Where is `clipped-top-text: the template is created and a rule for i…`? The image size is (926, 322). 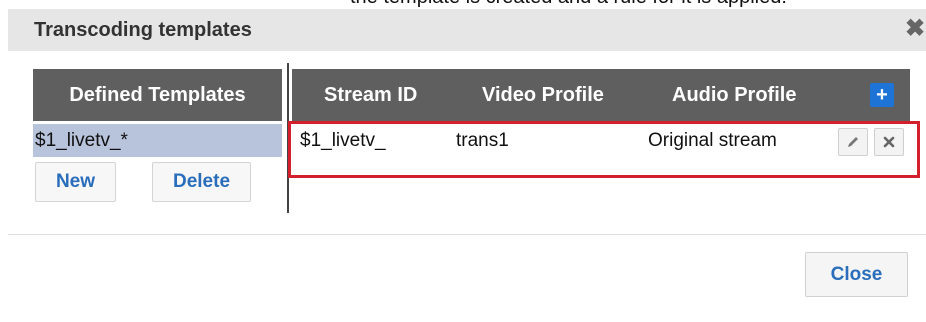
clipped-top-text: the template is created and a rule for i… is located at coordinates (568, 4).